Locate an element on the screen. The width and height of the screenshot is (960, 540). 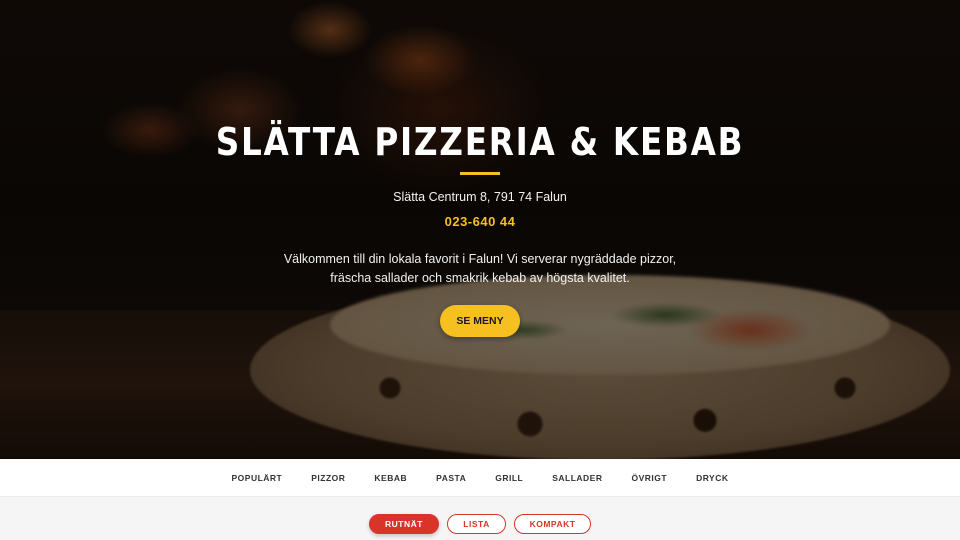
restaurant-title: SLÄTTA PIZZERIA & KEBAB is located at coordinates (480, 142).